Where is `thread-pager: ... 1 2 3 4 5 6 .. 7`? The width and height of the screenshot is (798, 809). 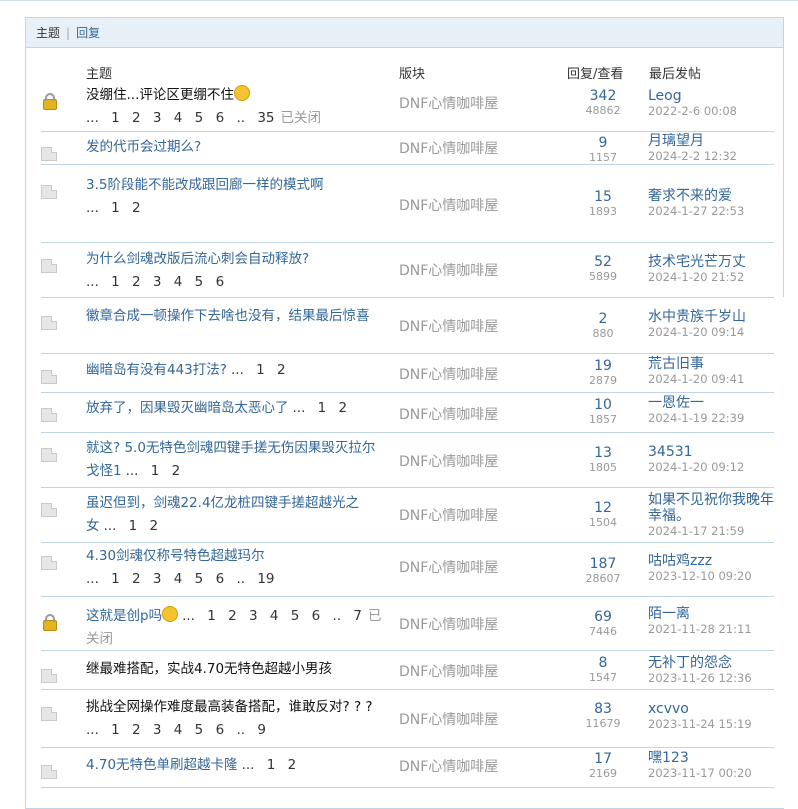
thread-pager: ... 1 2 3 4 5 6 .. 7 is located at coordinates (272, 616).